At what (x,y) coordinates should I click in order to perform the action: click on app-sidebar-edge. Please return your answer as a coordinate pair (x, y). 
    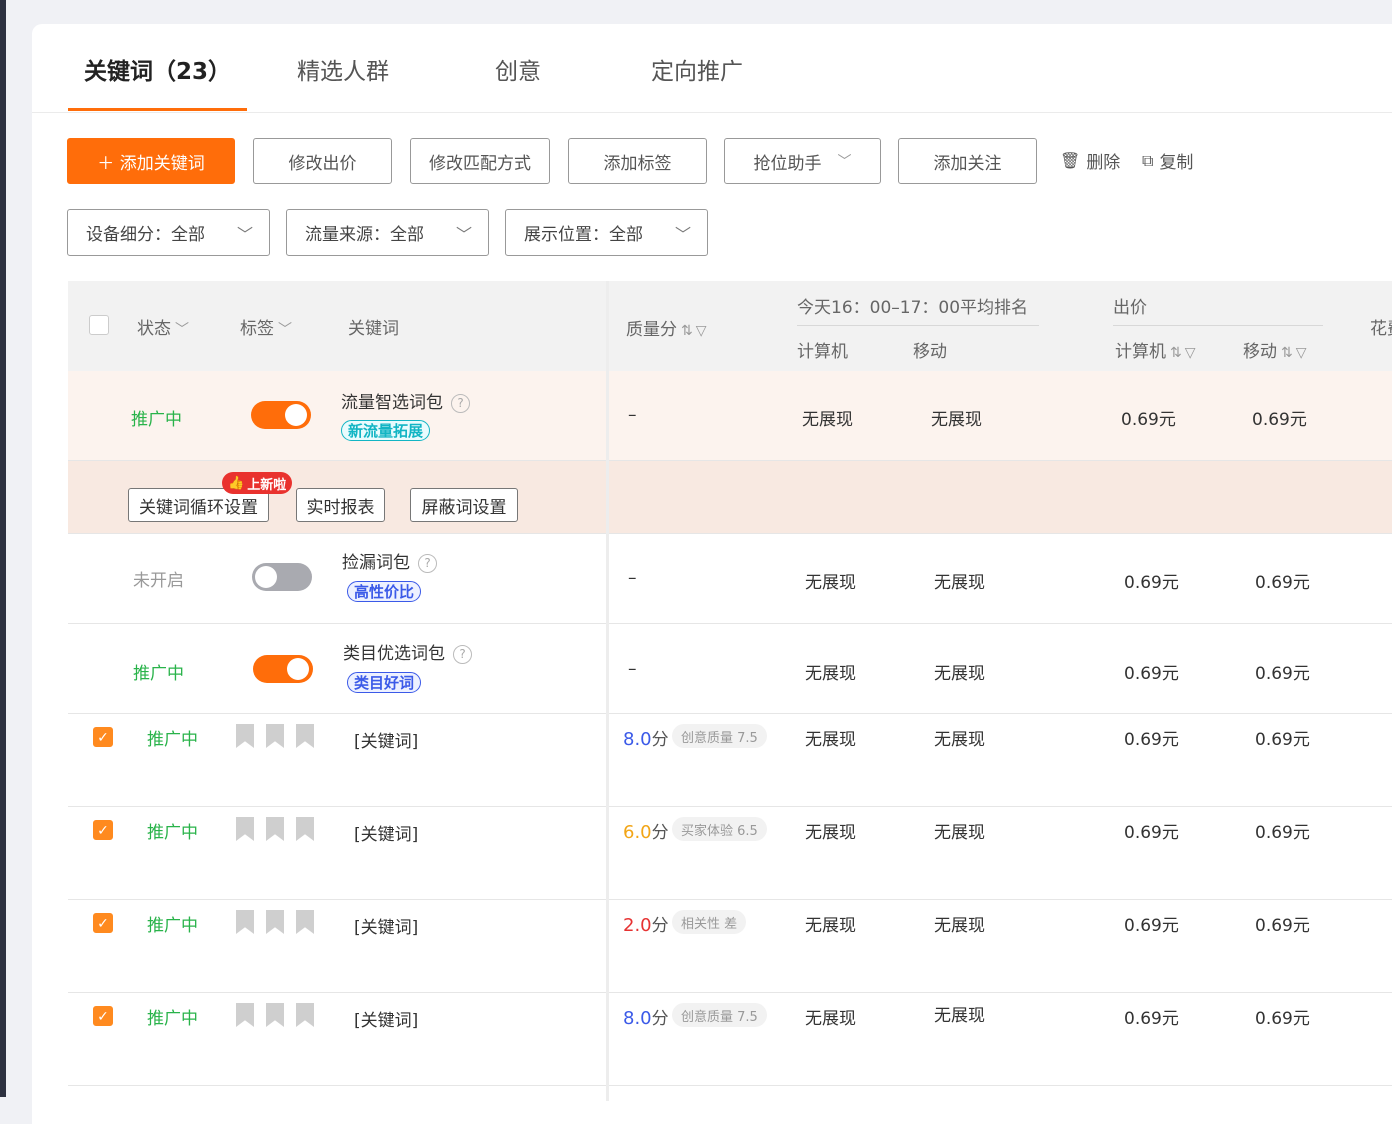
    Looking at the image, I should click on (3, 548).